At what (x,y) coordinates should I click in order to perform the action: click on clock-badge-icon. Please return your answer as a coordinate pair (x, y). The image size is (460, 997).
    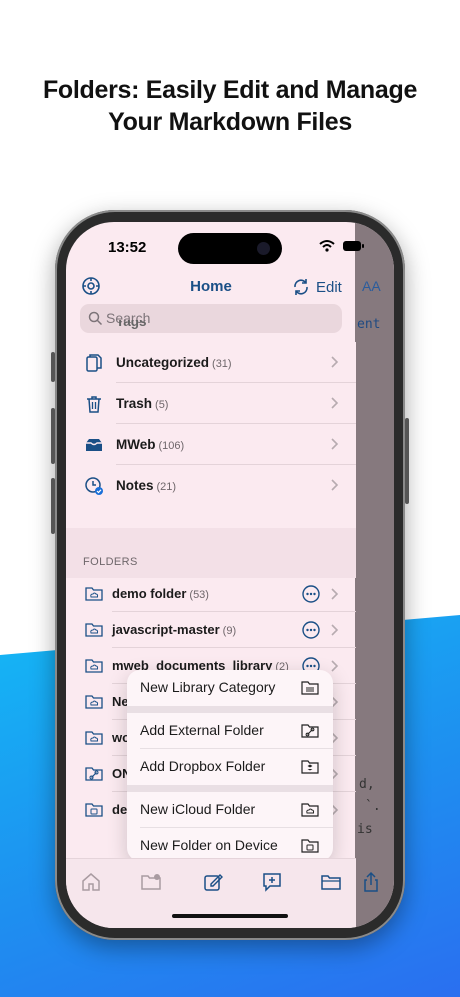
    Looking at the image, I should click on (94, 486).